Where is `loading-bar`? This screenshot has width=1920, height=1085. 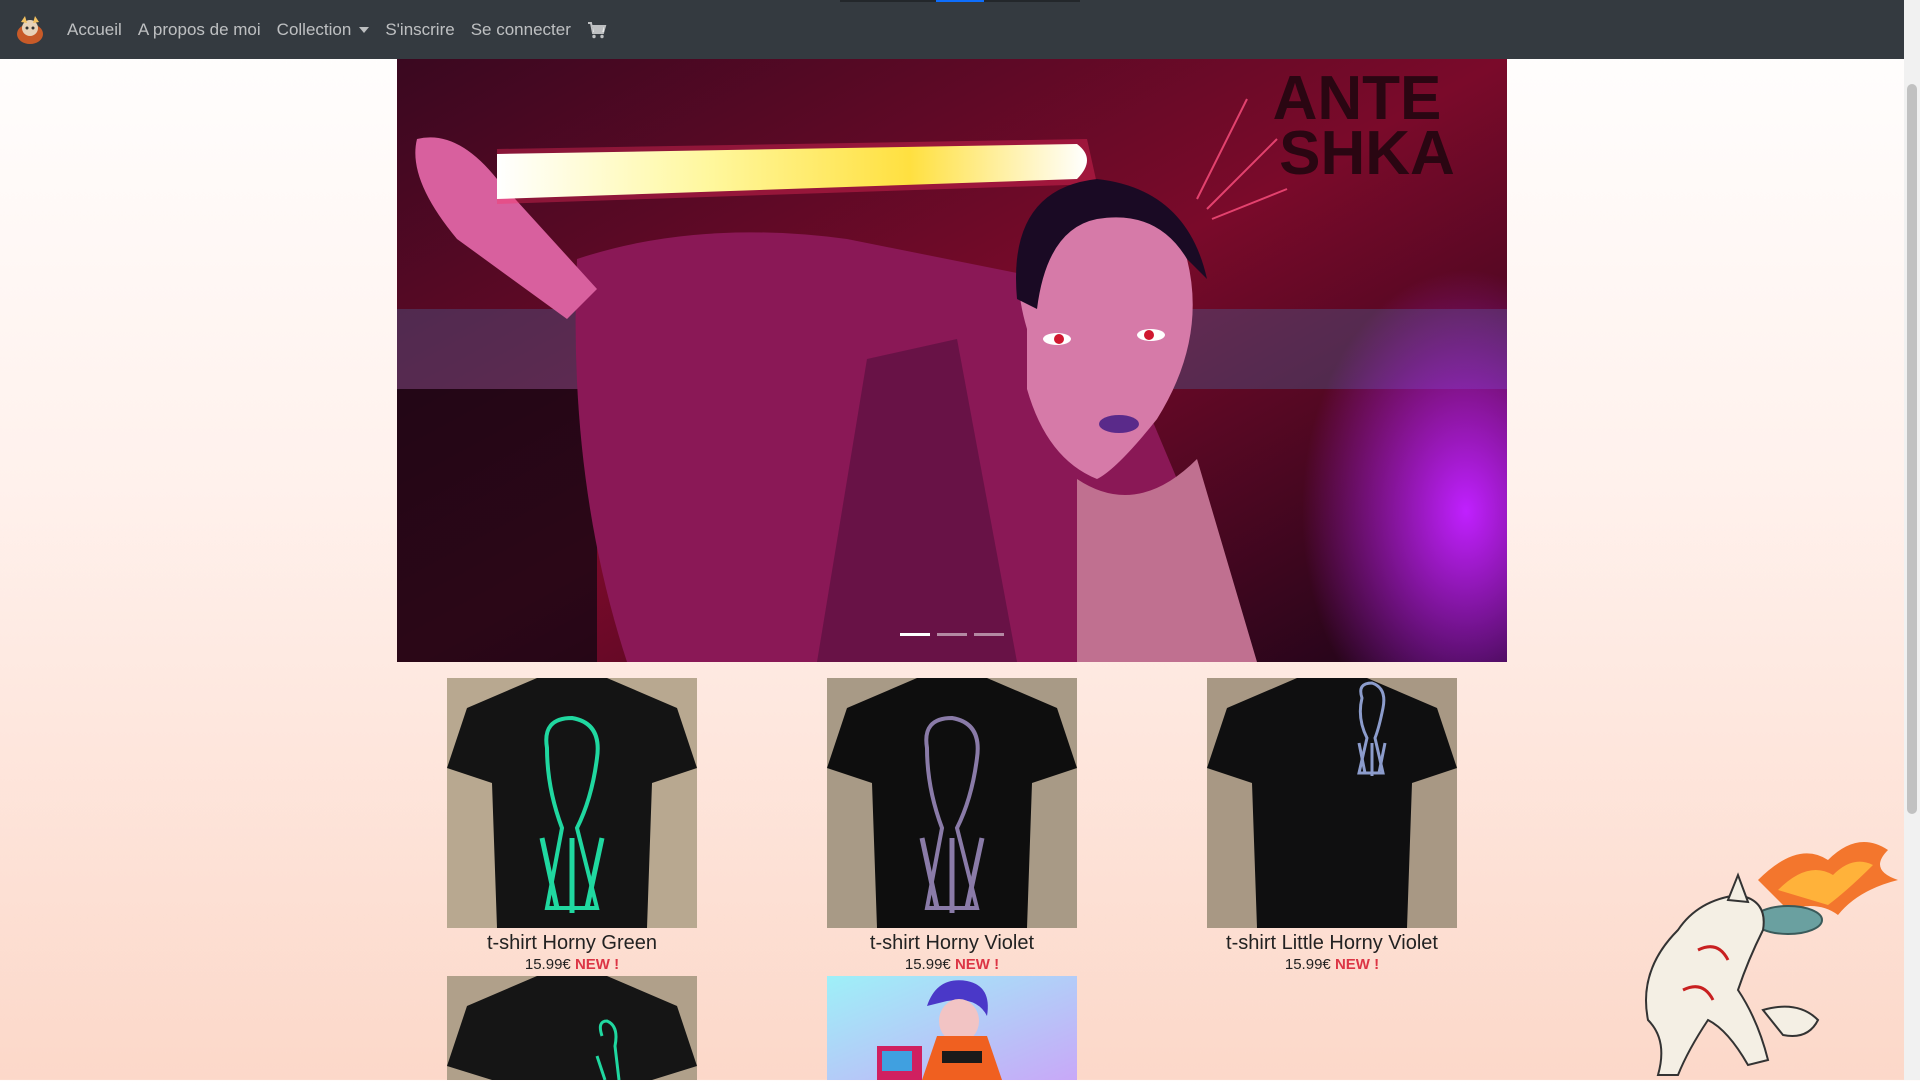 loading-bar is located at coordinates (960, 1).